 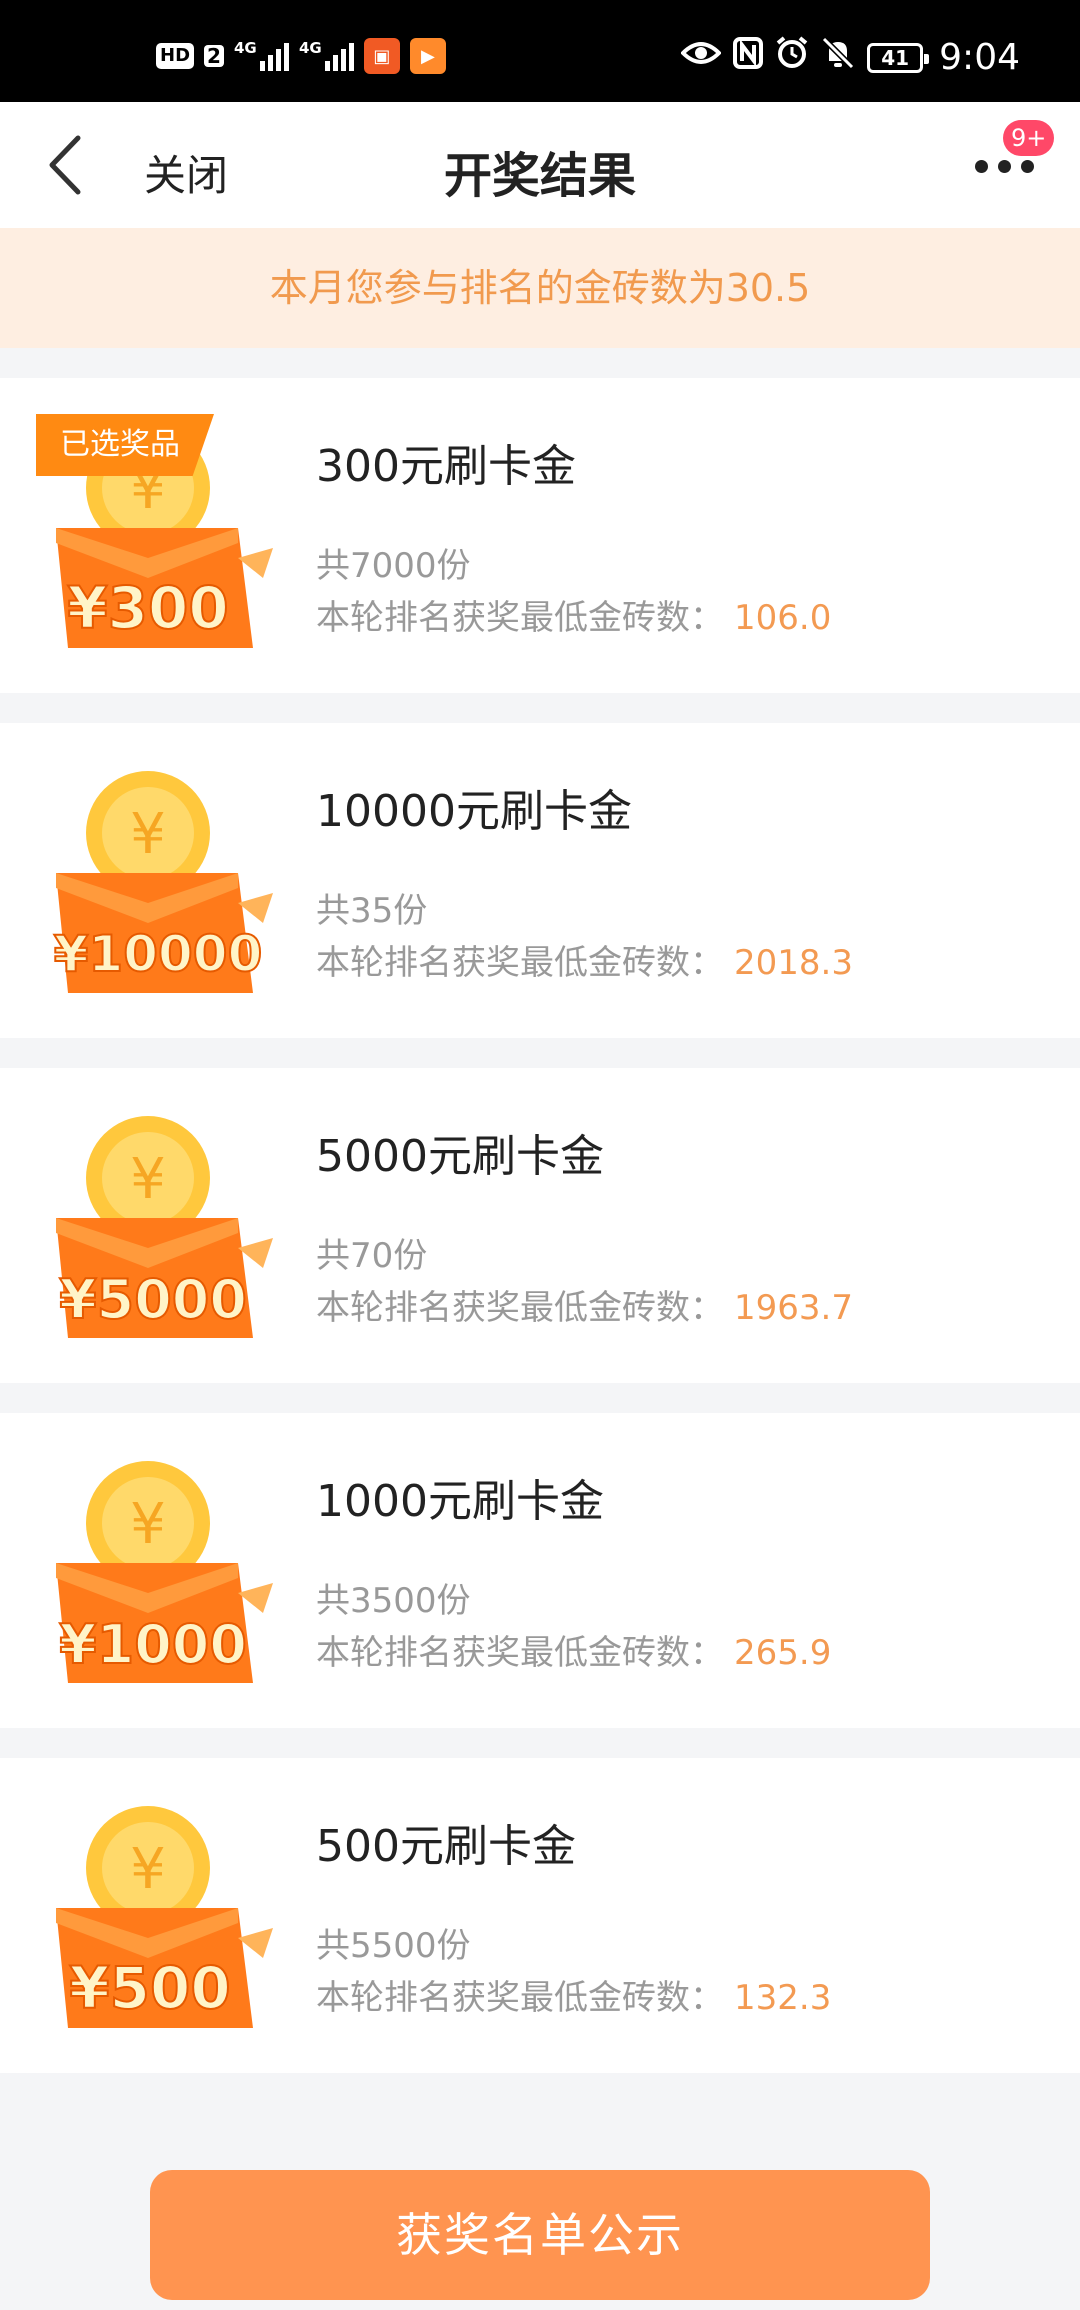 I want to click on winner-list-button: 获奖名单公示, so click(x=540, y=2235).